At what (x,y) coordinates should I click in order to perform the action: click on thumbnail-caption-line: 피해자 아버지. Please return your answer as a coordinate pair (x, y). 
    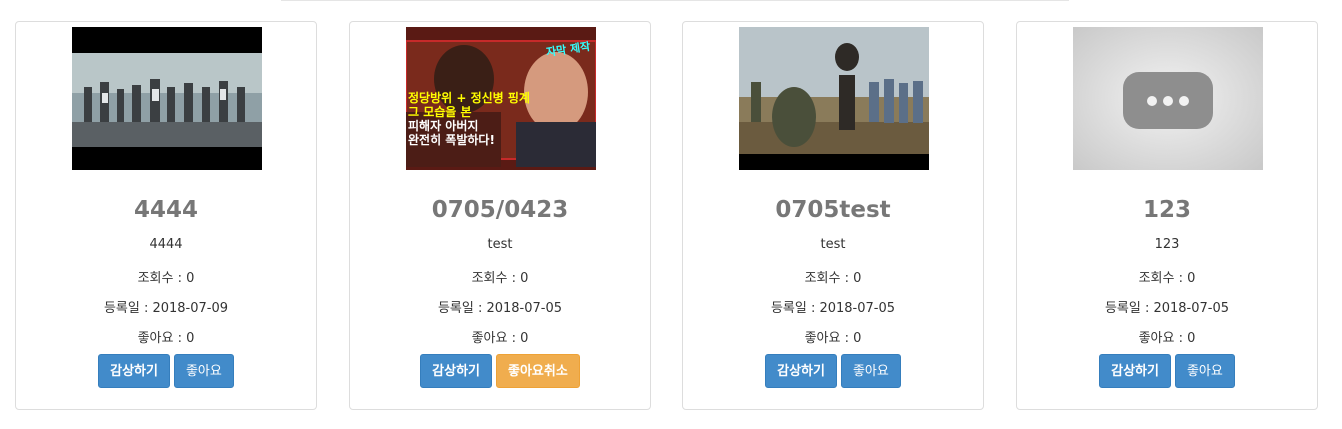
    Looking at the image, I should click on (443, 126).